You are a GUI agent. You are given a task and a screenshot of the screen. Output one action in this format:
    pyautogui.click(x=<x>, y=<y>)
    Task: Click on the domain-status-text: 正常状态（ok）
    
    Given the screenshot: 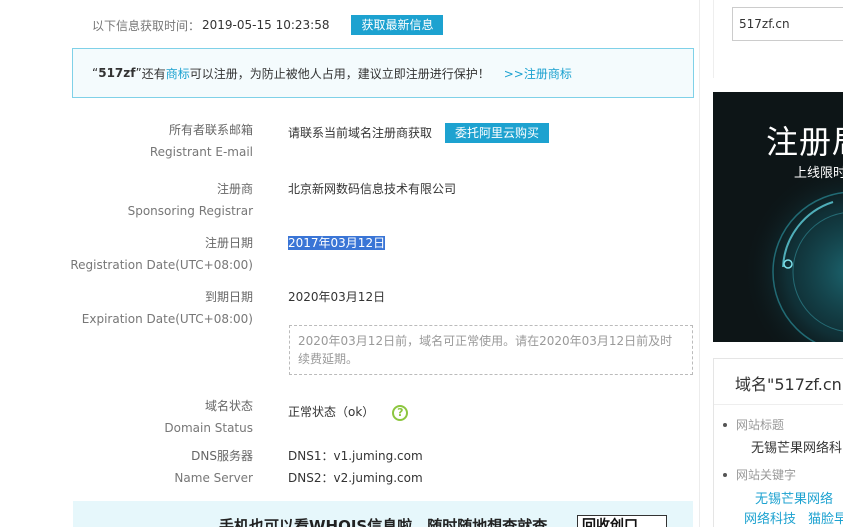 What is the action you would take?
    pyautogui.click(x=331, y=412)
    